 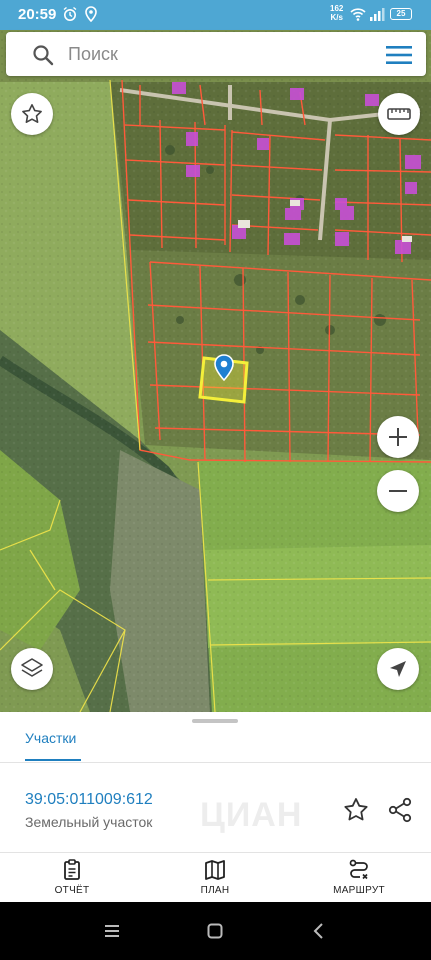 What do you see at coordinates (43, 55) in the screenshot?
I see `search-icon` at bounding box center [43, 55].